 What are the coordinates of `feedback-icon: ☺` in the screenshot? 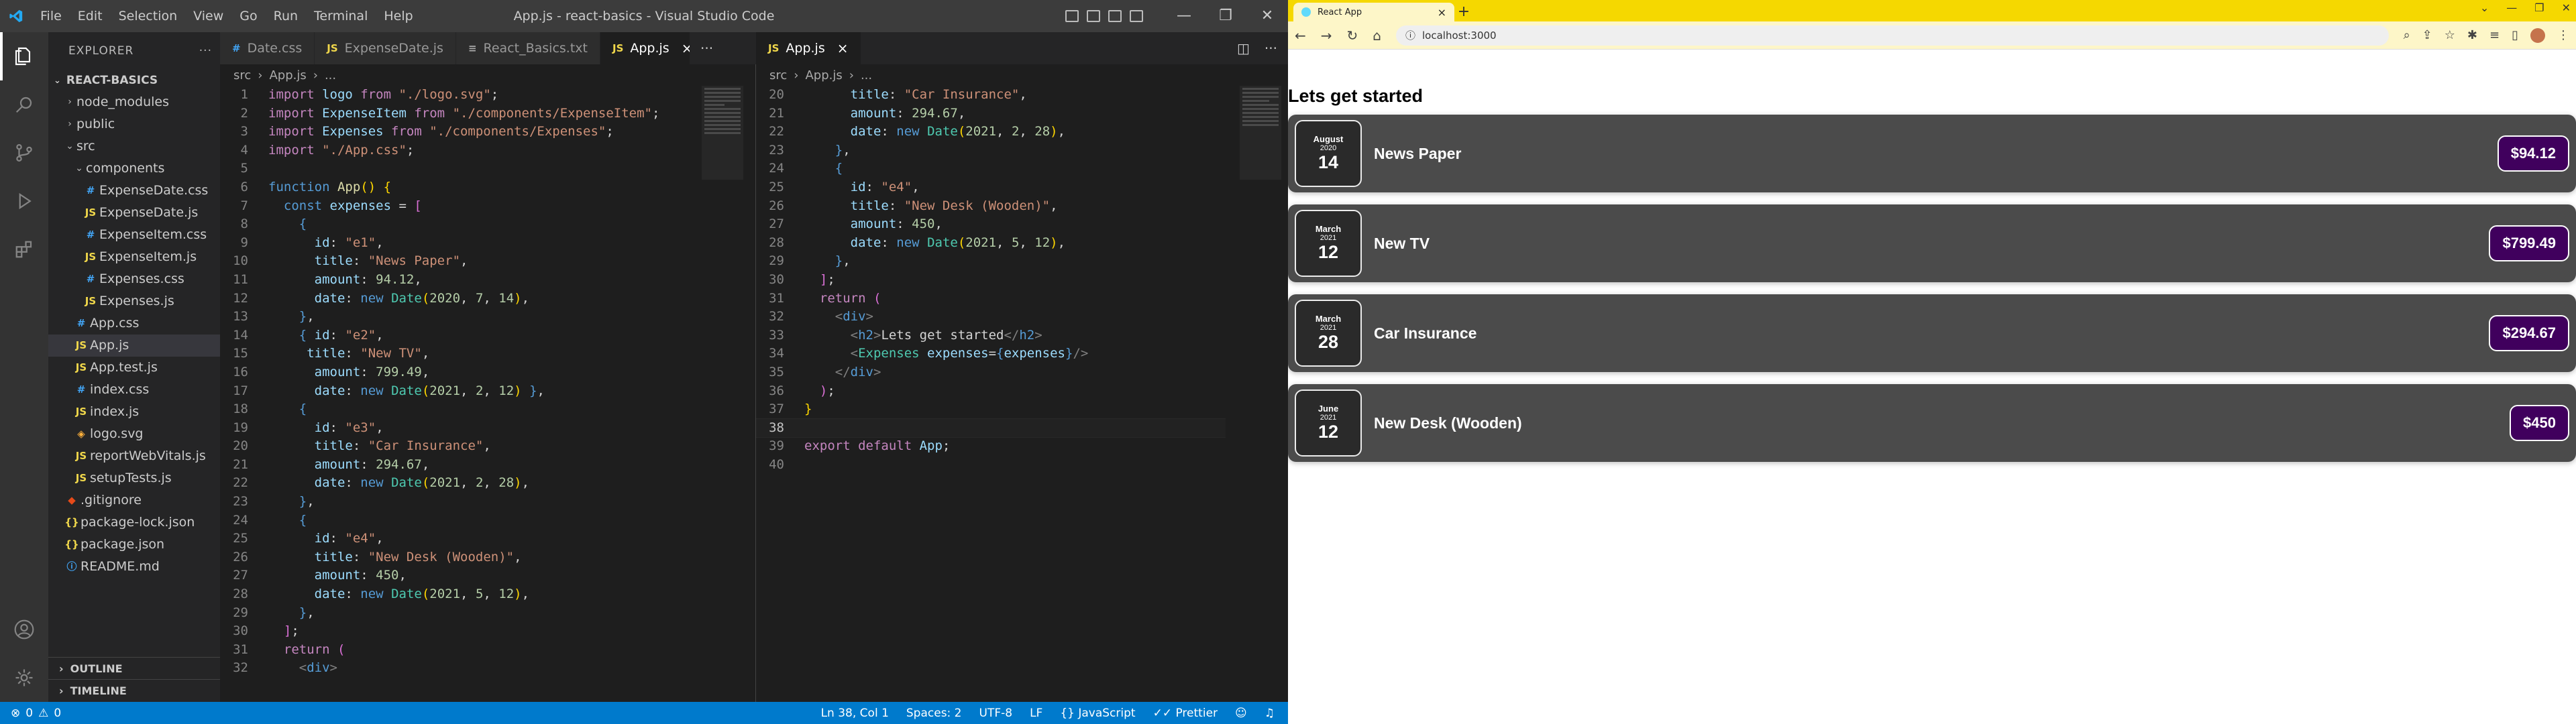 It's located at (1241, 713).